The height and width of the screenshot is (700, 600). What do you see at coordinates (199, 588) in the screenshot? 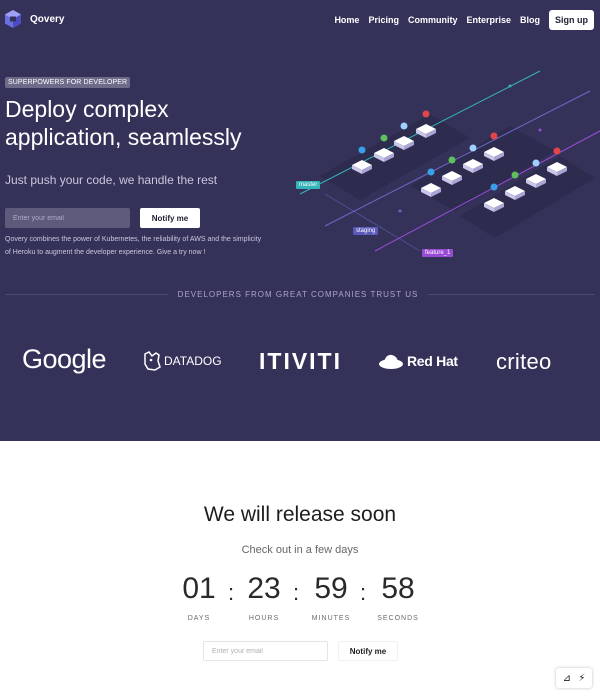
I see `countdown-days-value: 01` at bounding box center [199, 588].